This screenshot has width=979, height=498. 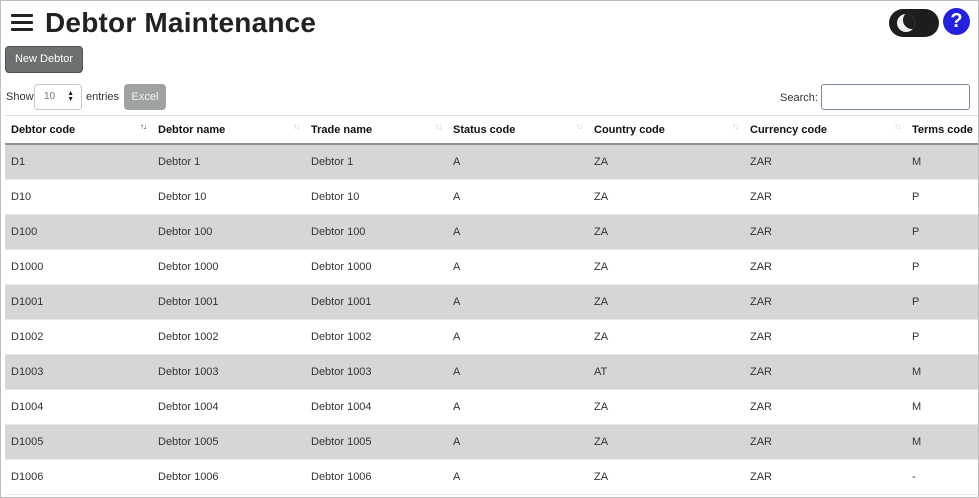 I want to click on search-label: Search:, so click(x=799, y=98).